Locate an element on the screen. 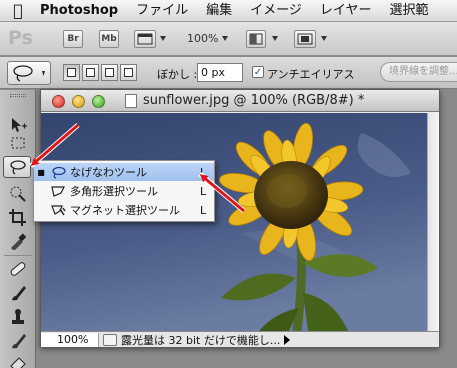 The height and width of the screenshot is (368, 457). menu-layer: レイヤー is located at coordinates (346, 11).